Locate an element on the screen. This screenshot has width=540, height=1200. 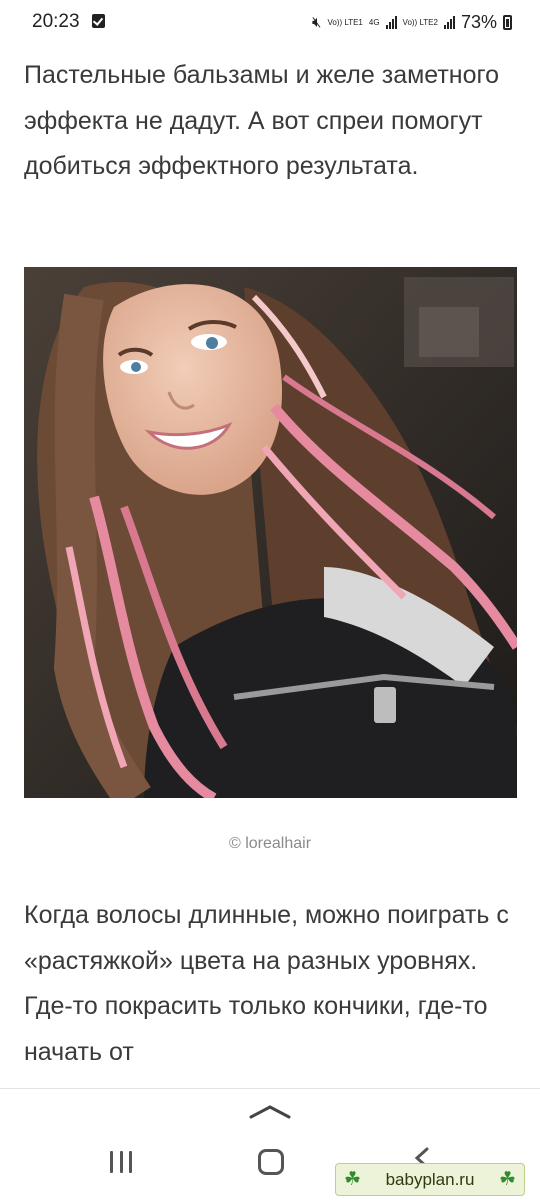
watermark-text: babyplan.ru is located at coordinates (430, 1179).